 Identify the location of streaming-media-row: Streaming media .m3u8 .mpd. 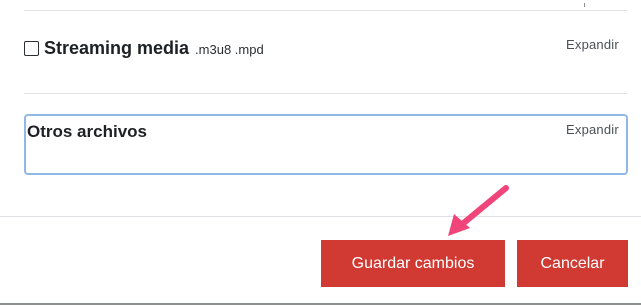
(144, 48).